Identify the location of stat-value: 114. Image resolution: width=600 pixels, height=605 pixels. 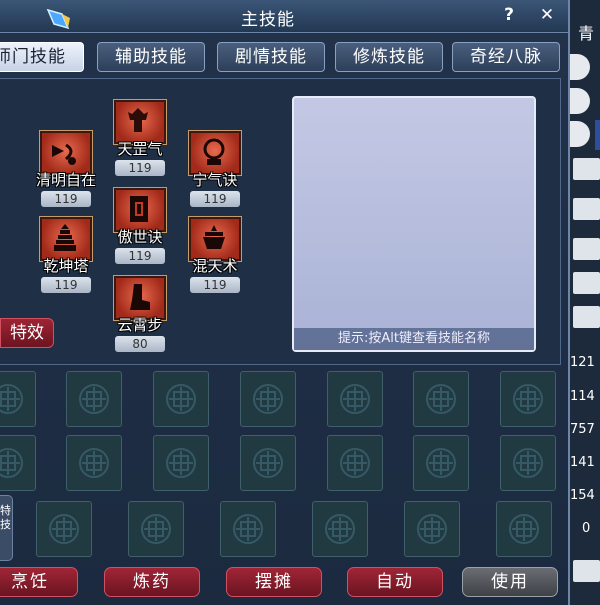
(582, 396).